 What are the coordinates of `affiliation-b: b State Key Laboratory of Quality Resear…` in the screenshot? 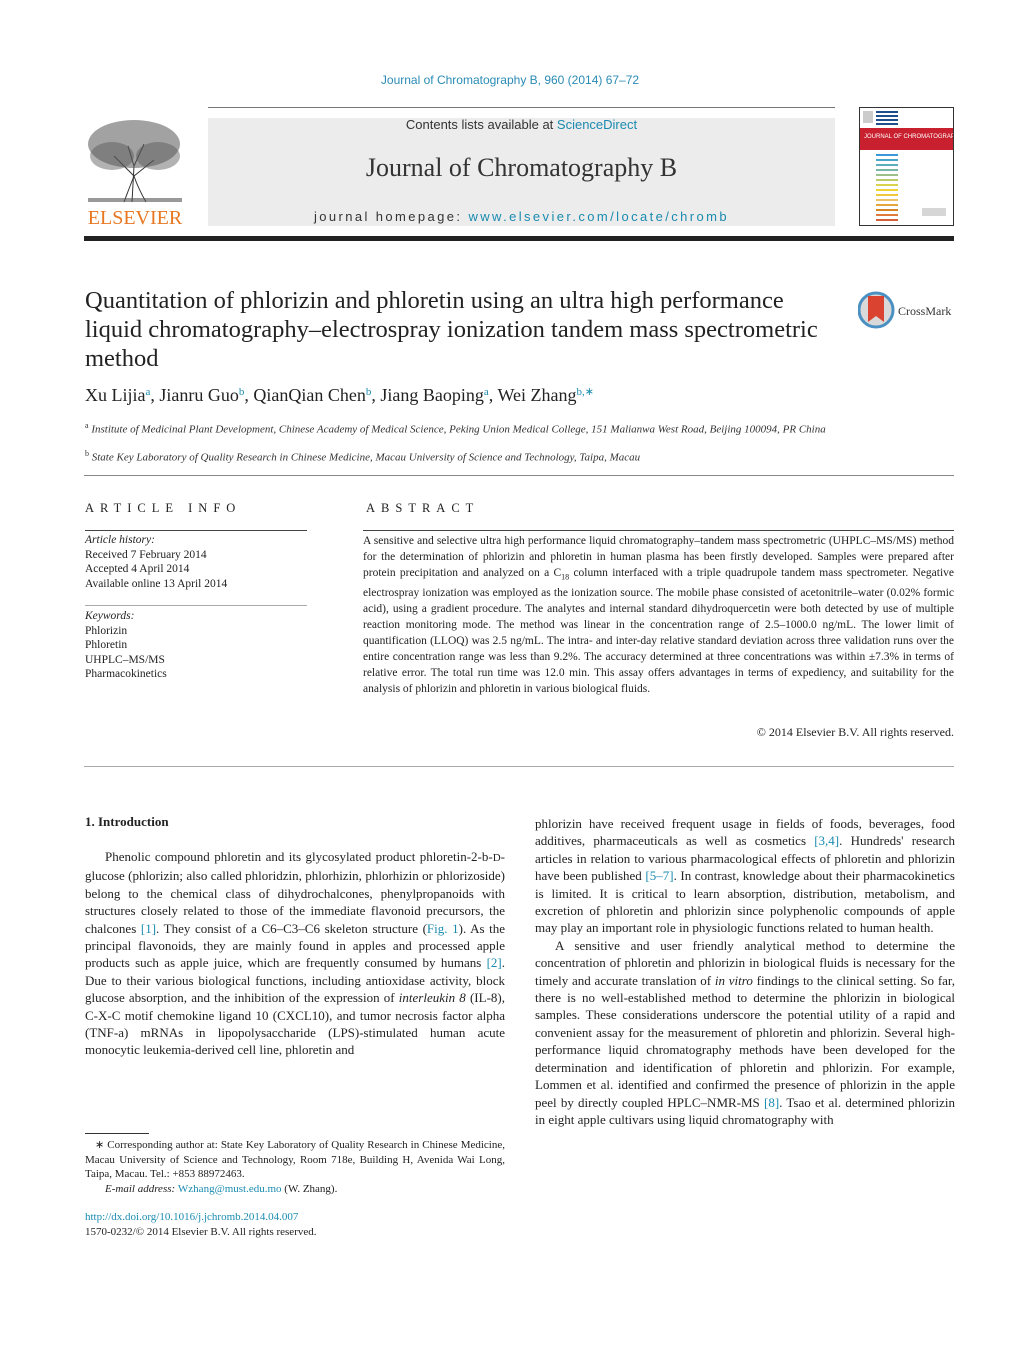 It's located at (465, 456).